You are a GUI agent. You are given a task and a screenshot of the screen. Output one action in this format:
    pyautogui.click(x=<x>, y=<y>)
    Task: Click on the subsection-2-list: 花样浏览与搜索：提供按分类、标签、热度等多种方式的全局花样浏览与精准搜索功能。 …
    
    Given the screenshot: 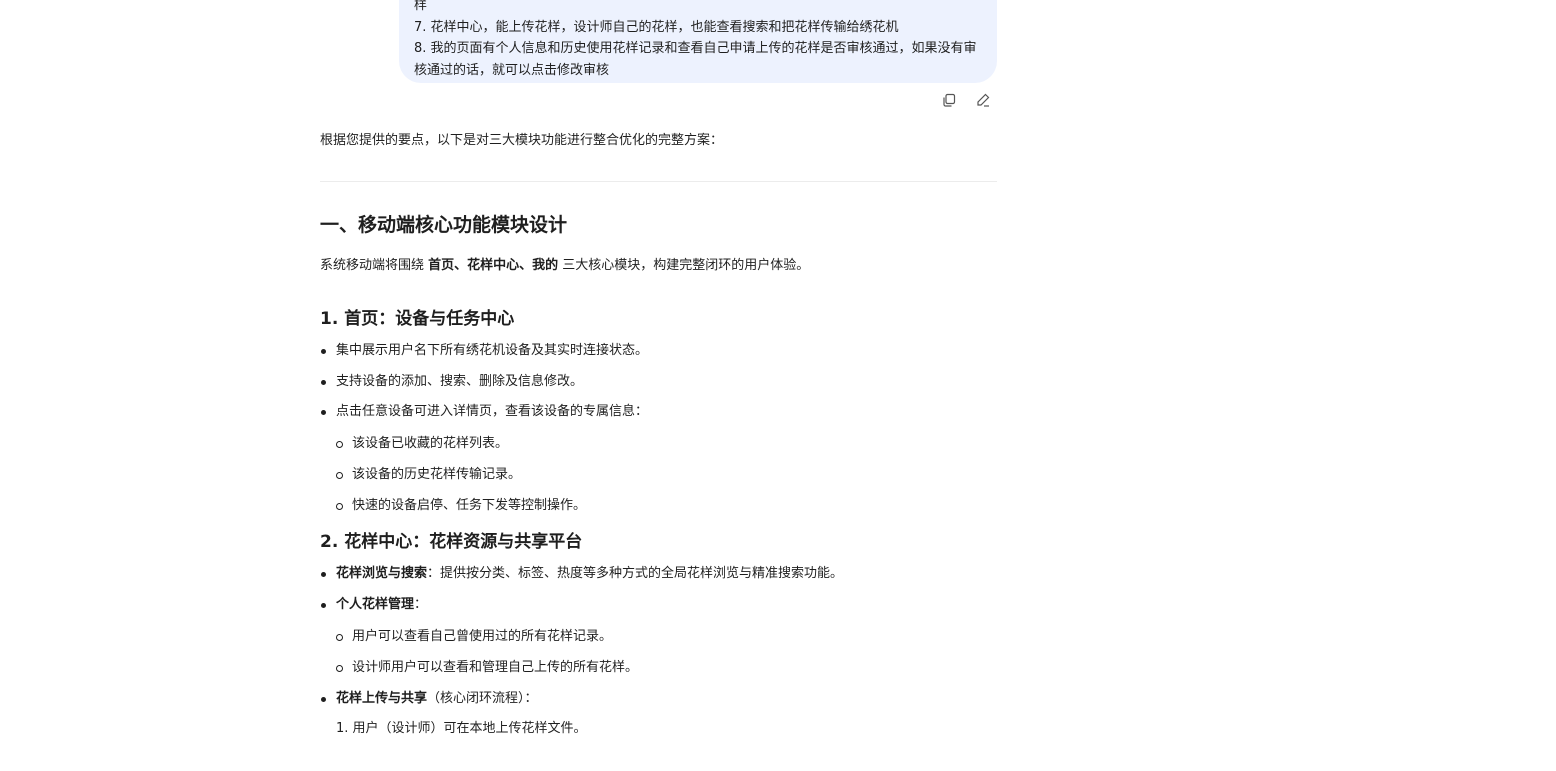 What is the action you would take?
    pyautogui.click(x=658, y=636)
    